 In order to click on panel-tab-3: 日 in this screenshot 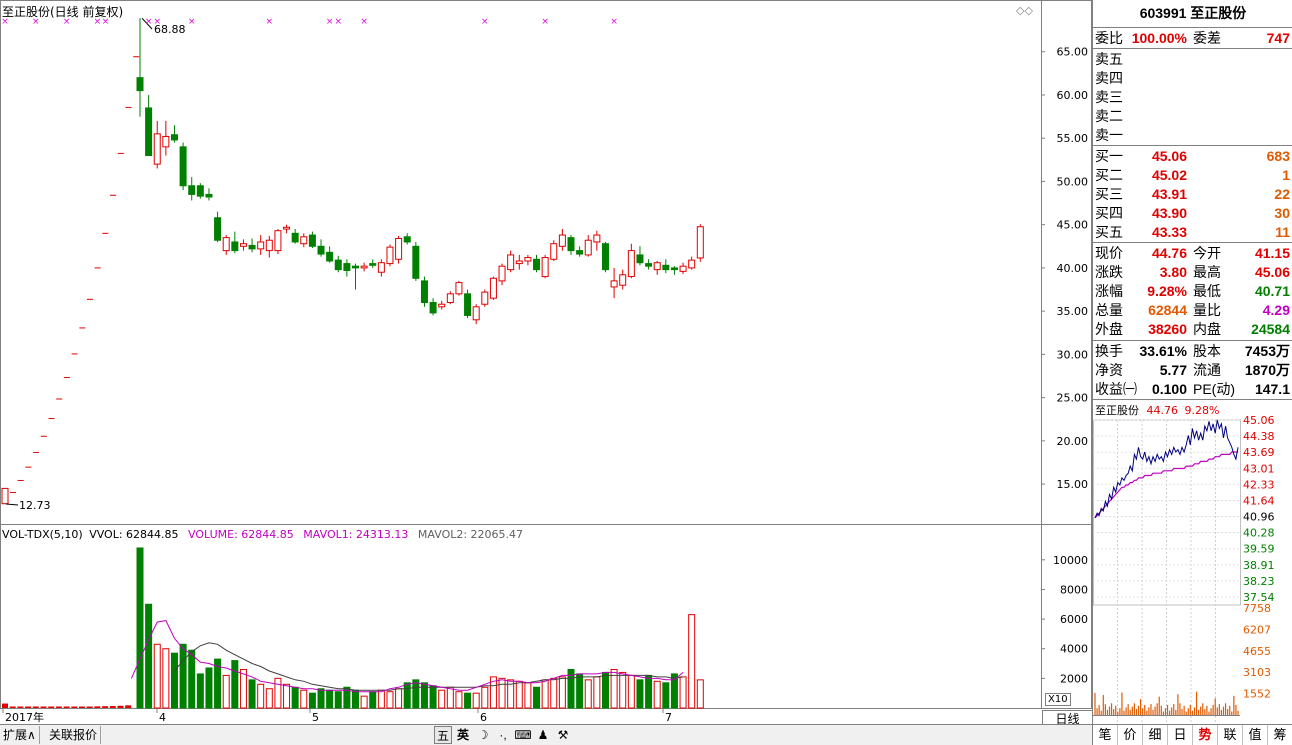, I will do `click(1180, 735)`.